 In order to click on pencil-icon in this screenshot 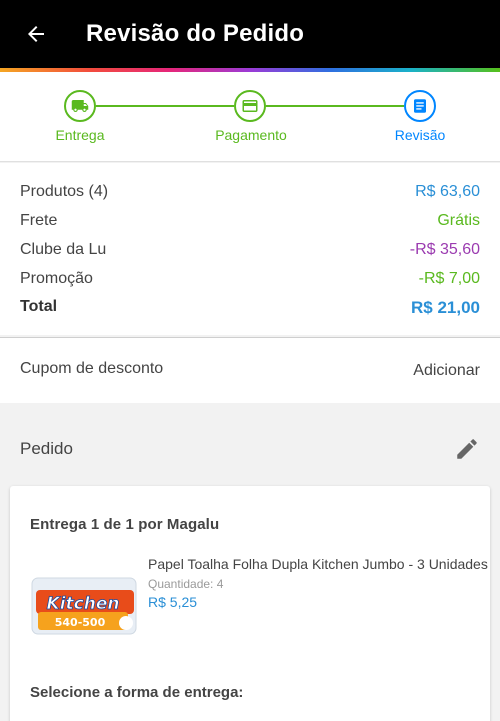, I will do `click(467, 449)`.